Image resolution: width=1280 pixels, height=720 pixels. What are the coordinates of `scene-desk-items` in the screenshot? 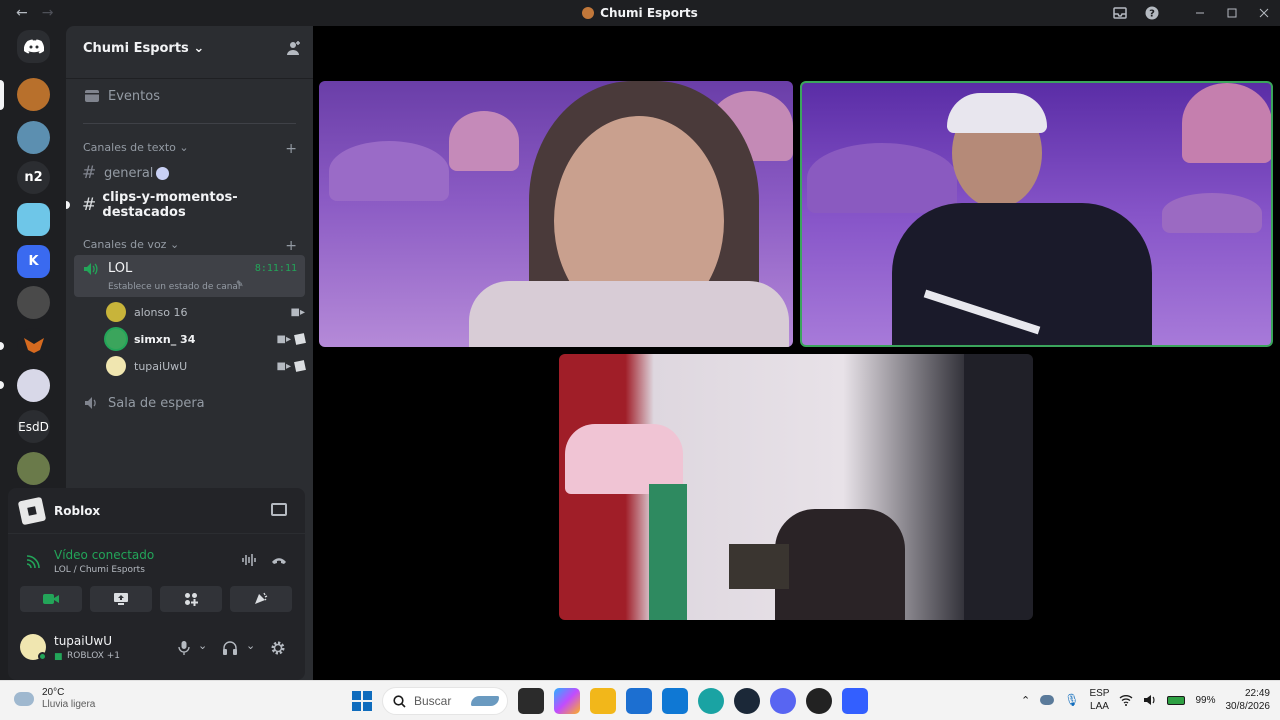 It's located at (759, 566).